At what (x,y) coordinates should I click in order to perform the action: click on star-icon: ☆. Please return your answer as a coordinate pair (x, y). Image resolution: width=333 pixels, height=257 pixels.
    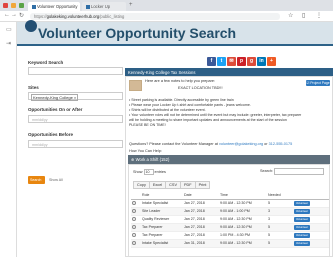
    Looking at the image, I should click on (290, 15).